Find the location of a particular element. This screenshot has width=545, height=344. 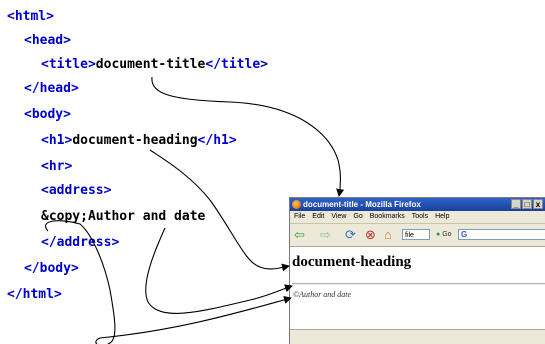

arrow-h1-to-rendered-heading is located at coordinates (219, 210).